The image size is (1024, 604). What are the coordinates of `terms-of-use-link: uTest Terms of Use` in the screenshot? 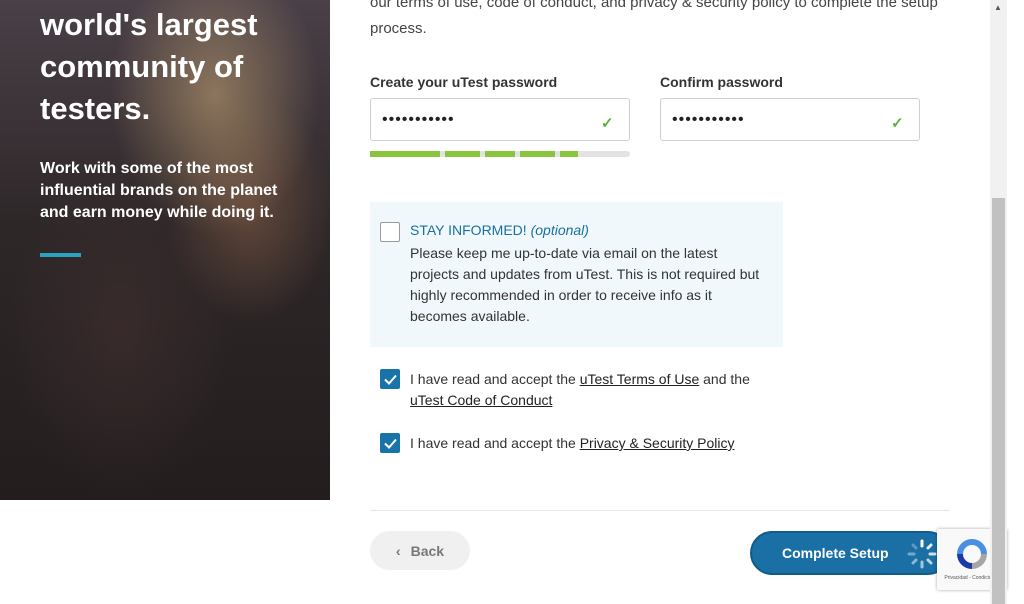 It's located at (640, 379).